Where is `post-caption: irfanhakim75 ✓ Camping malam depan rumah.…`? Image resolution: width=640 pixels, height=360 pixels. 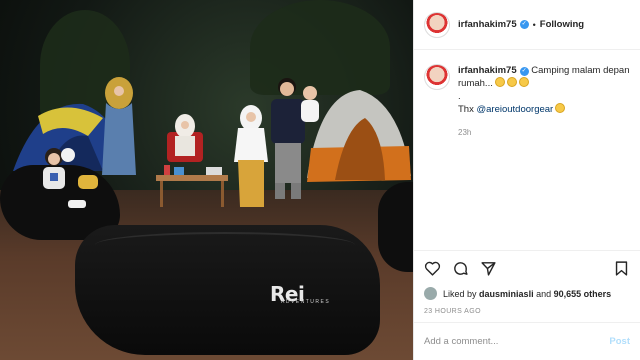
post-caption: irfanhakim75 ✓ Camping malam depan rumah.… is located at coordinates (527, 94).